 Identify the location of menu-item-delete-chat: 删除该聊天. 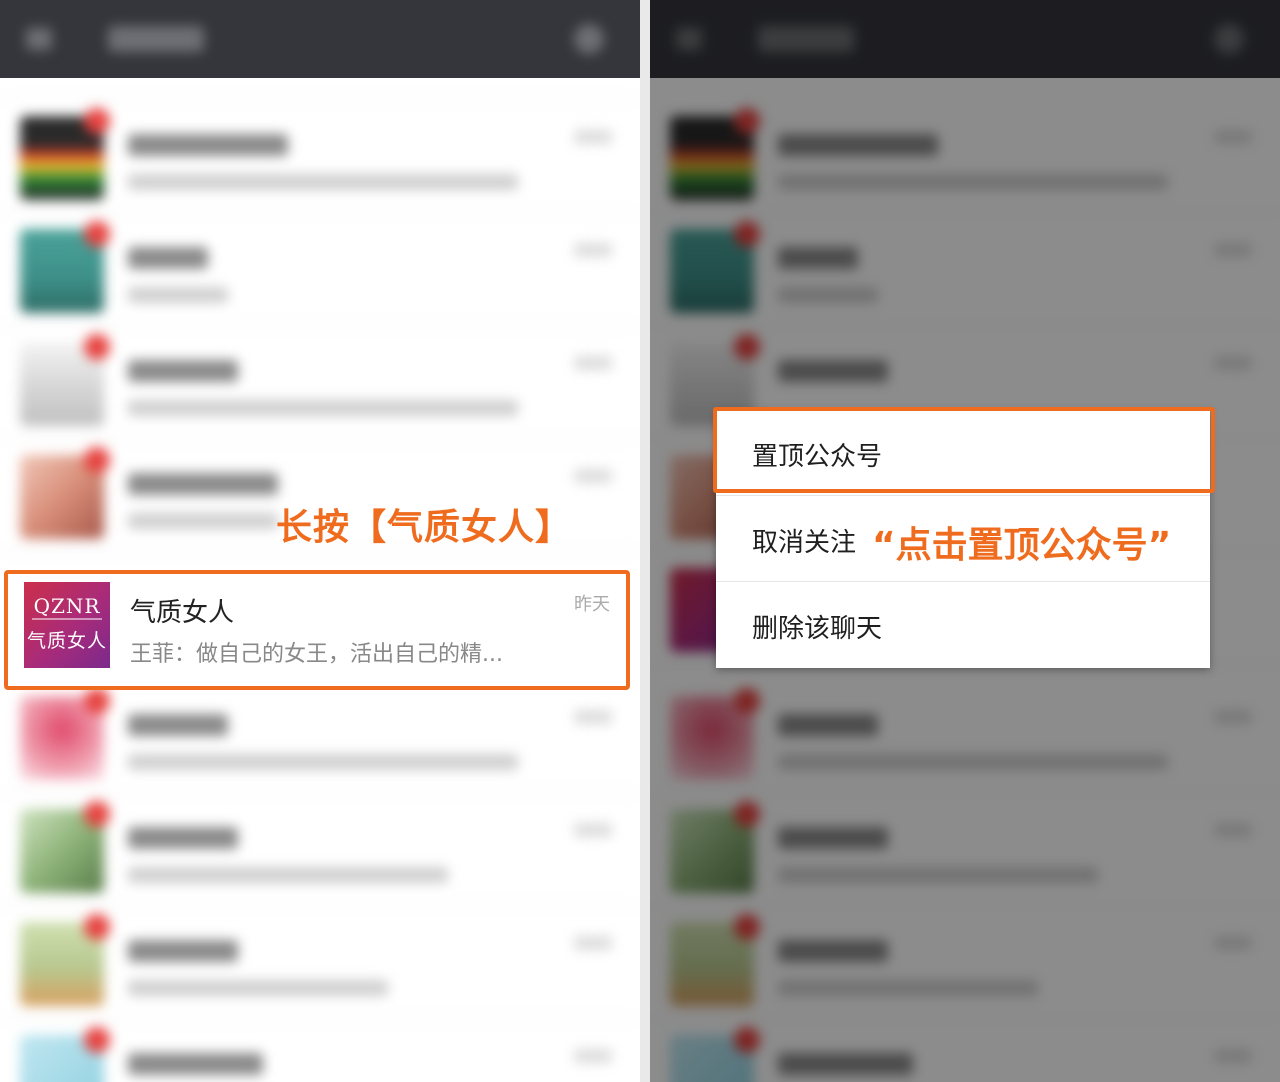
(963, 625).